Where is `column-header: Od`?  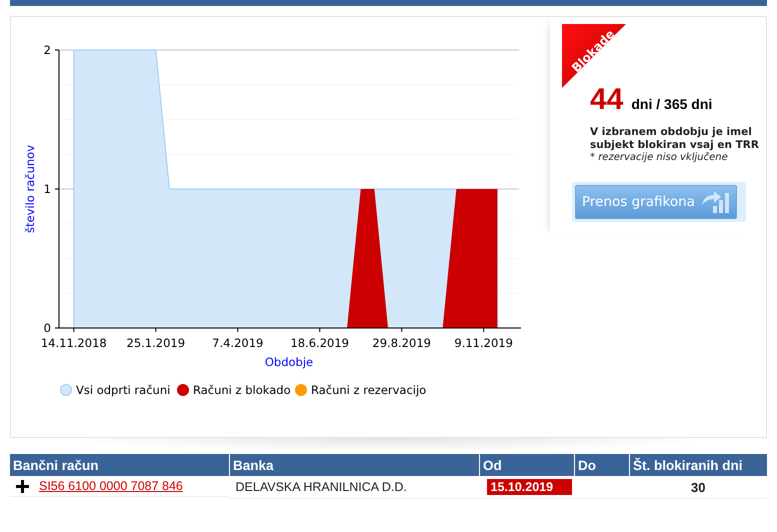 column-header: Od is located at coordinates (527, 465).